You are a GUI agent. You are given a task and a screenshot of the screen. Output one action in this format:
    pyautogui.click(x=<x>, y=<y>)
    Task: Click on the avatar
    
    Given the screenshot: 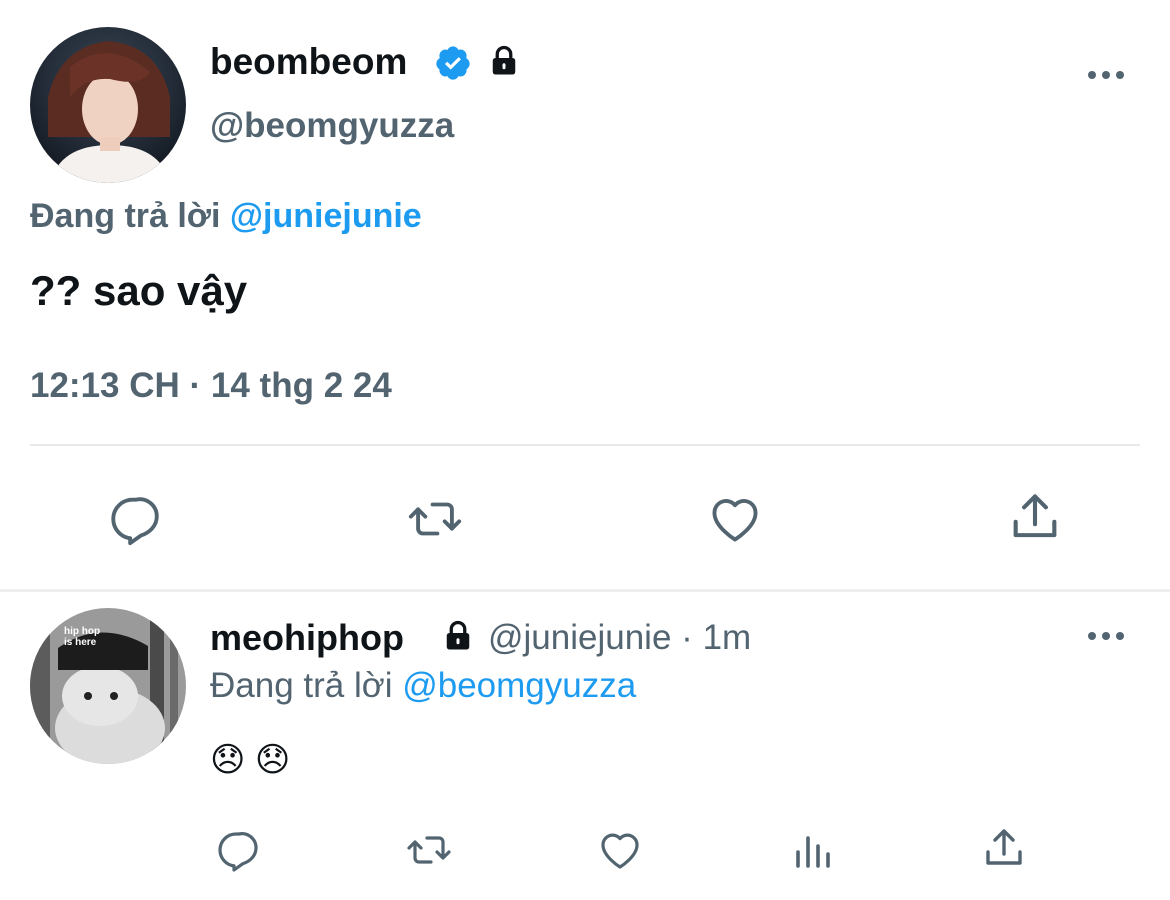 What is the action you would take?
    pyautogui.click(x=108, y=105)
    